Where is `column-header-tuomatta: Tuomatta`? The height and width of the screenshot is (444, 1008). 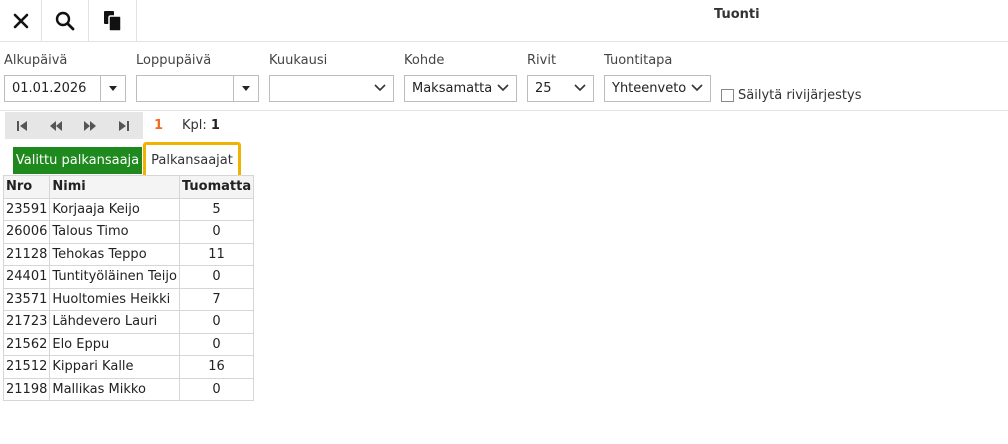 column-header-tuomatta: Tuomatta is located at coordinates (216, 187).